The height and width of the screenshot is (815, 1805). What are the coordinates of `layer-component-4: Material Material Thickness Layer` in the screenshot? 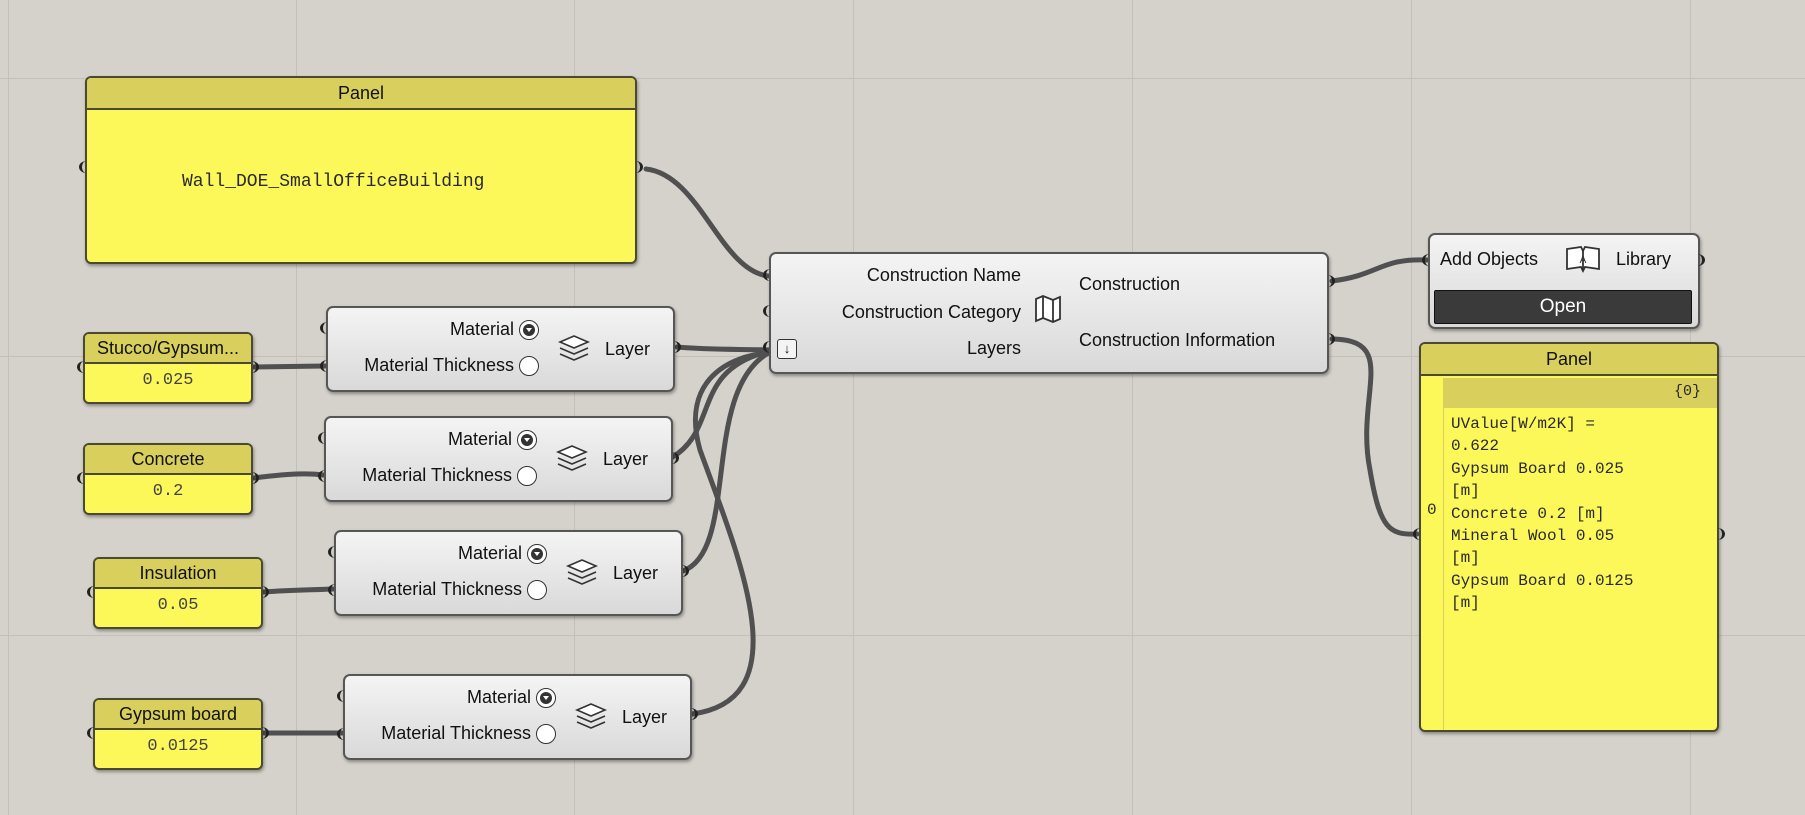 It's located at (517, 717).